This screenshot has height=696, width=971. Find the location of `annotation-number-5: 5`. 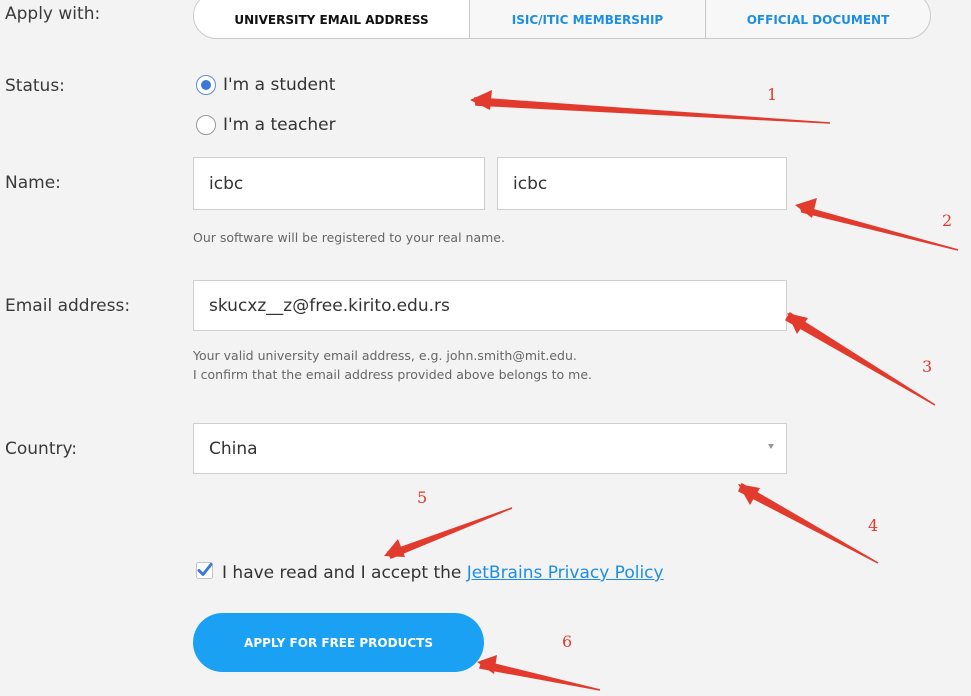

annotation-number-5: 5 is located at coordinates (422, 497).